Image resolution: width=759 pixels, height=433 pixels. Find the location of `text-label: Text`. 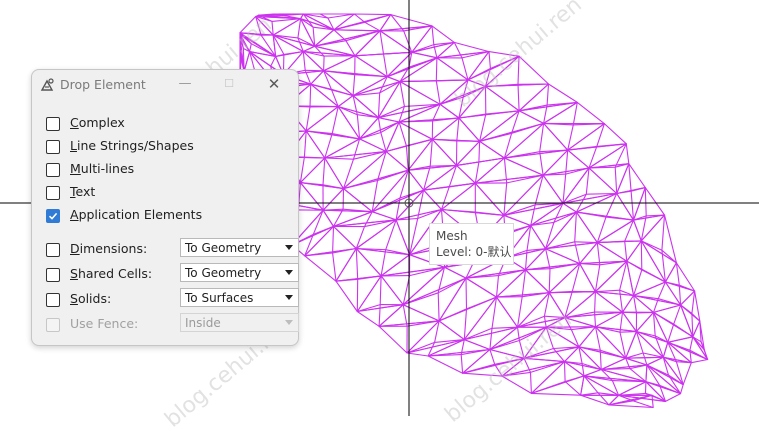

text-label: Text is located at coordinates (82, 191).